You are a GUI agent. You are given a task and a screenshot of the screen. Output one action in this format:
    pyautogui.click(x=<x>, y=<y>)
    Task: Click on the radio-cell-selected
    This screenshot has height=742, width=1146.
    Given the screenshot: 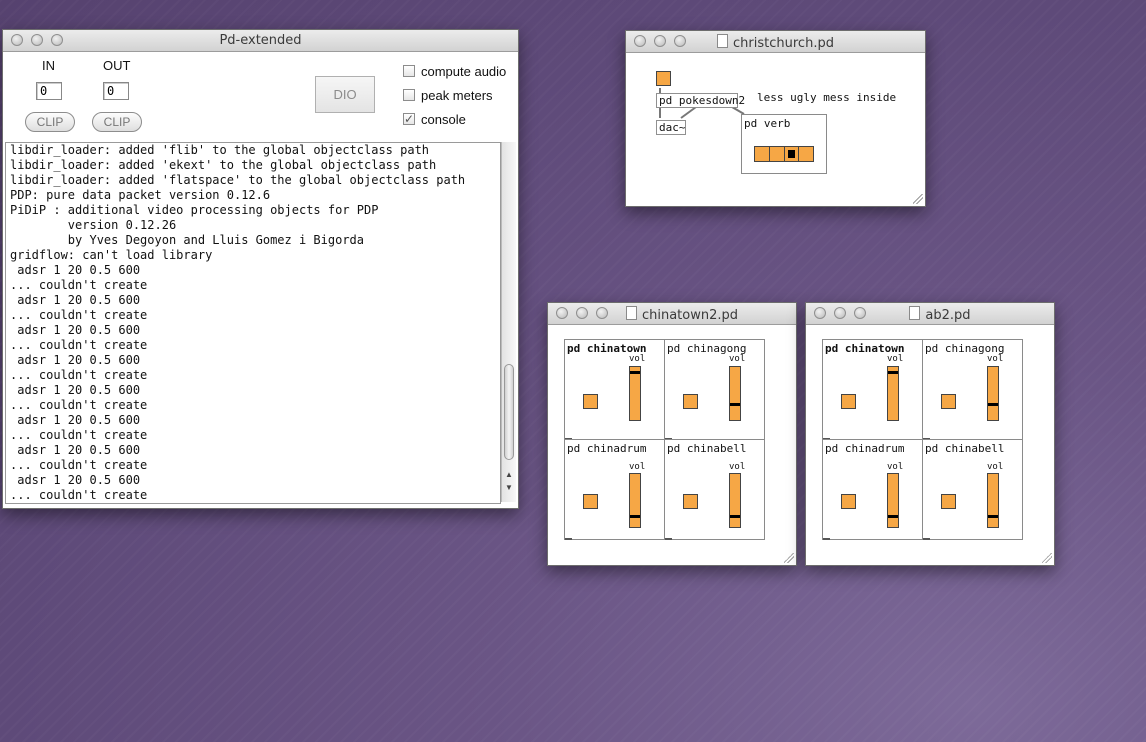 What is the action you would take?
    pyautogui.click(x=792, y=154)
    